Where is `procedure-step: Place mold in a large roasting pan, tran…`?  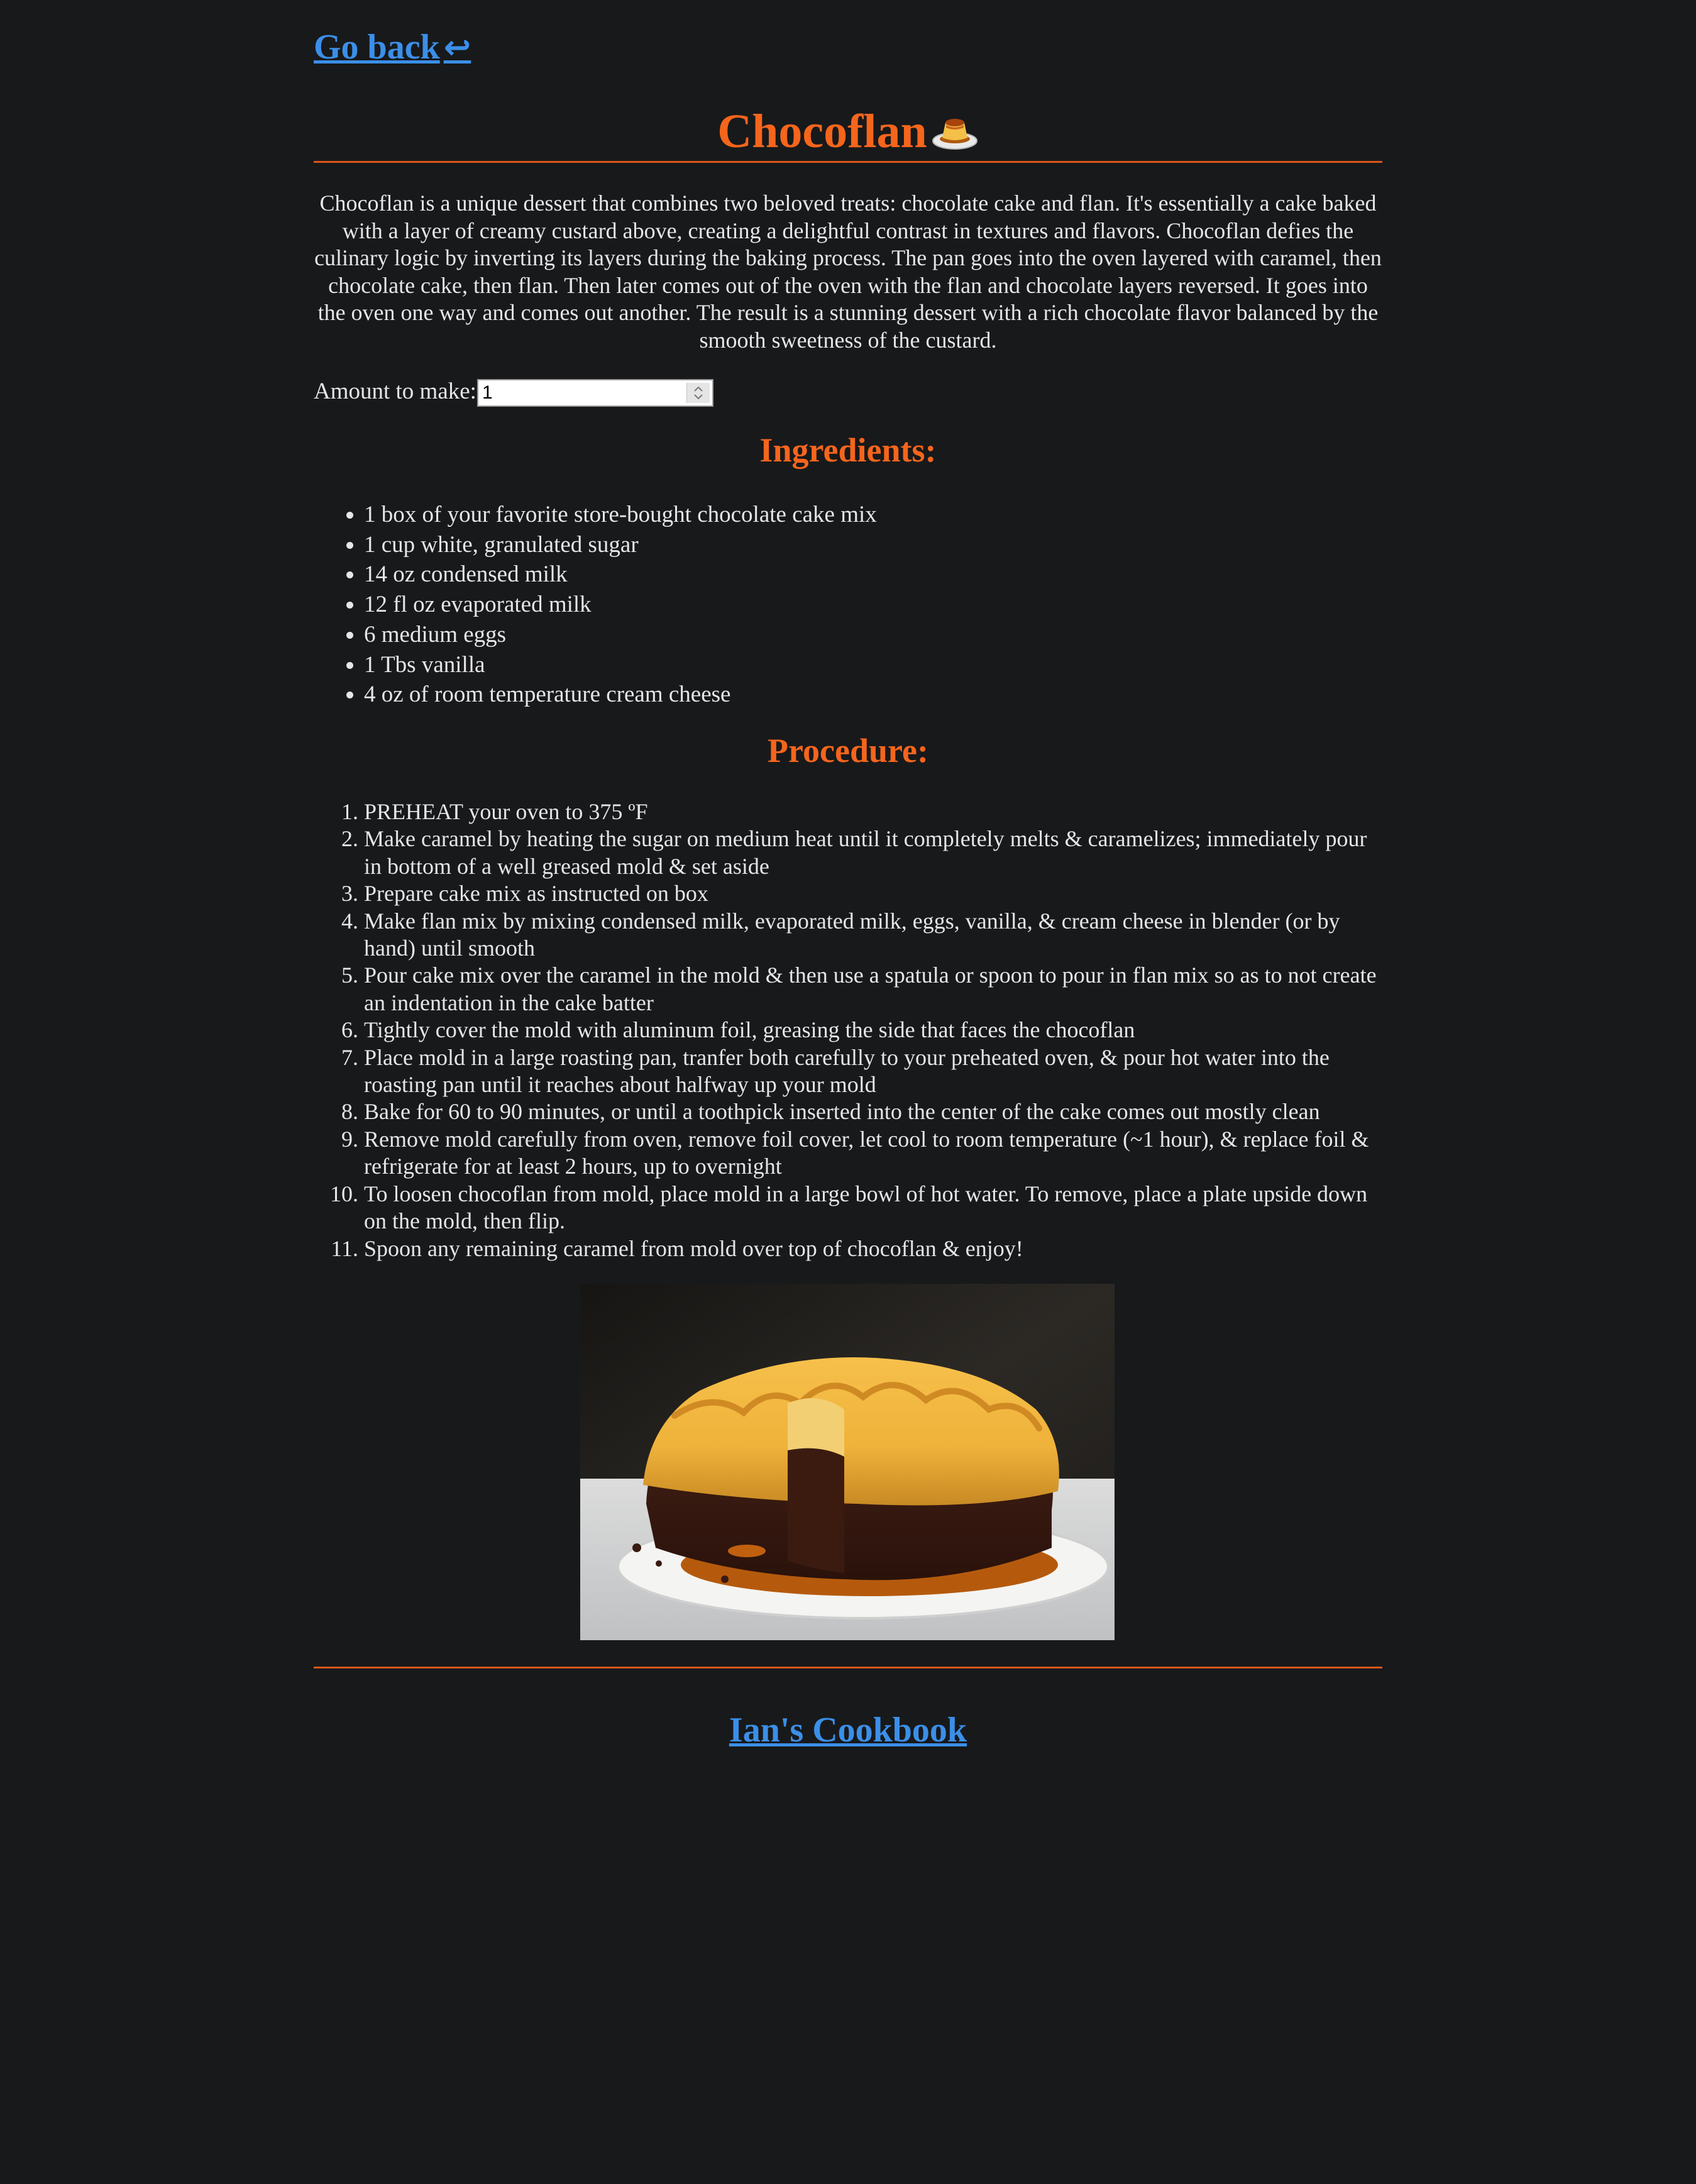 procedure-step: Place mold in a large roasting pan, tran… is located at coordinates (872, 1071).